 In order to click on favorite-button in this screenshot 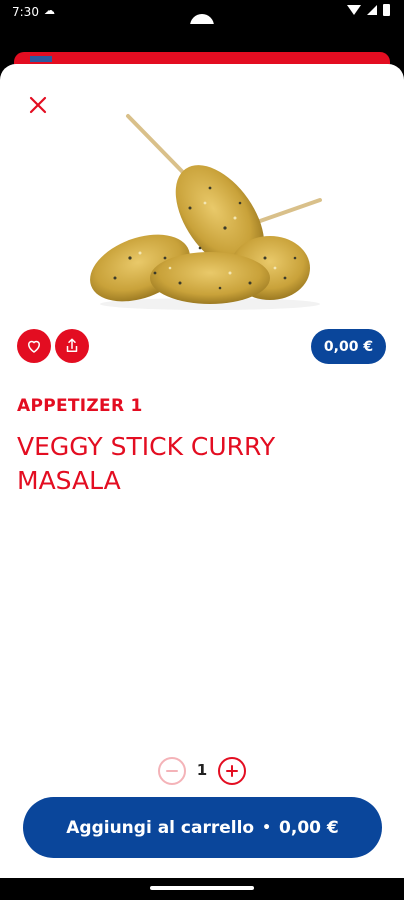, I will do `click(34, 346)`.